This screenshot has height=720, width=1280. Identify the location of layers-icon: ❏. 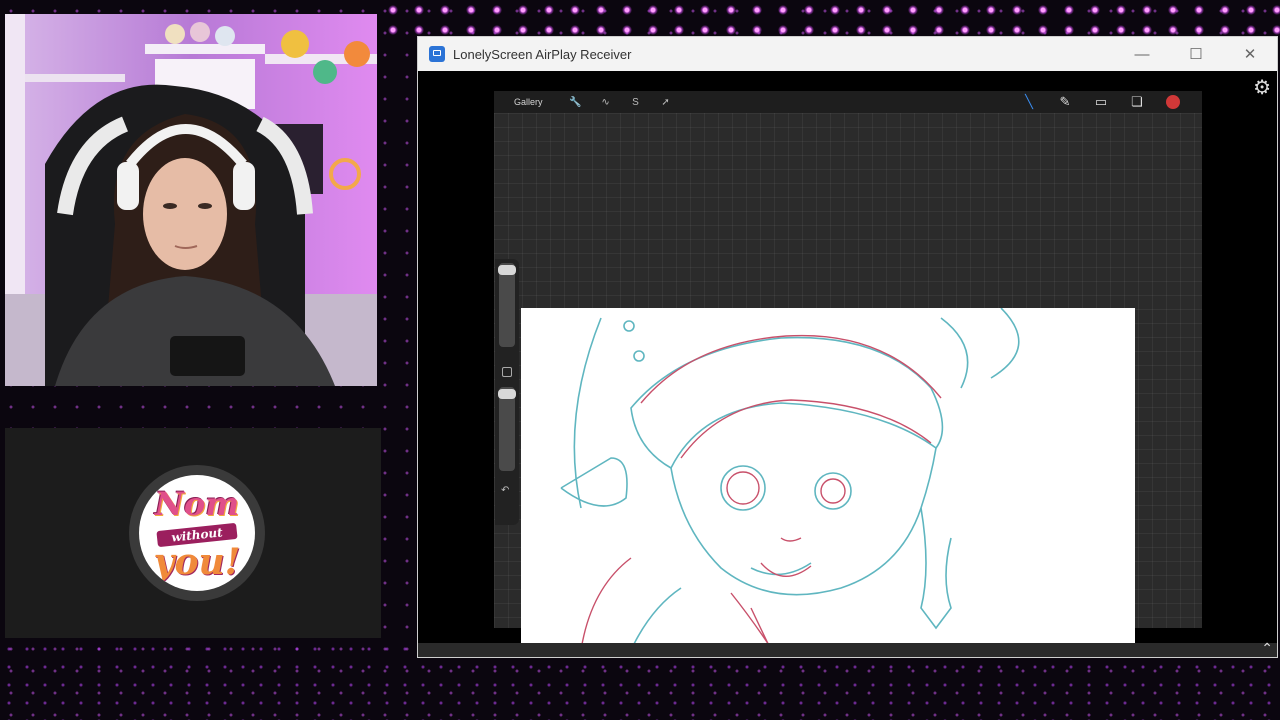
(1137, 102).